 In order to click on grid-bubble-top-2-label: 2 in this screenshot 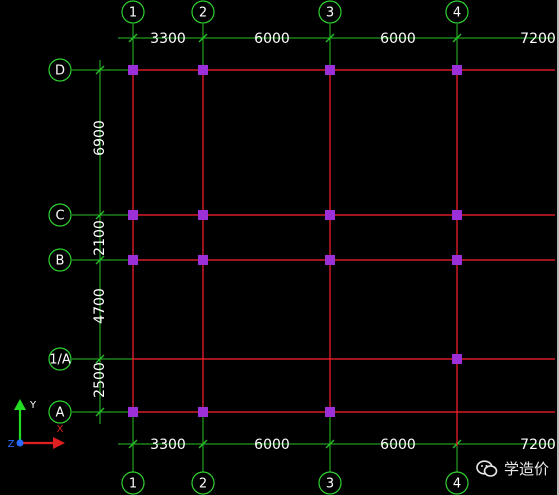, I will do `click(203, 13)`.